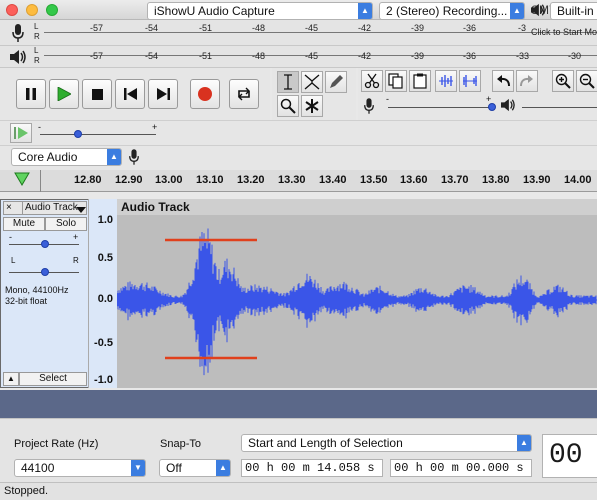  What do you see at coordinates (66, 224) in the screenshot?
I see `solo-button: Solo` at bounding box center [66, 224].